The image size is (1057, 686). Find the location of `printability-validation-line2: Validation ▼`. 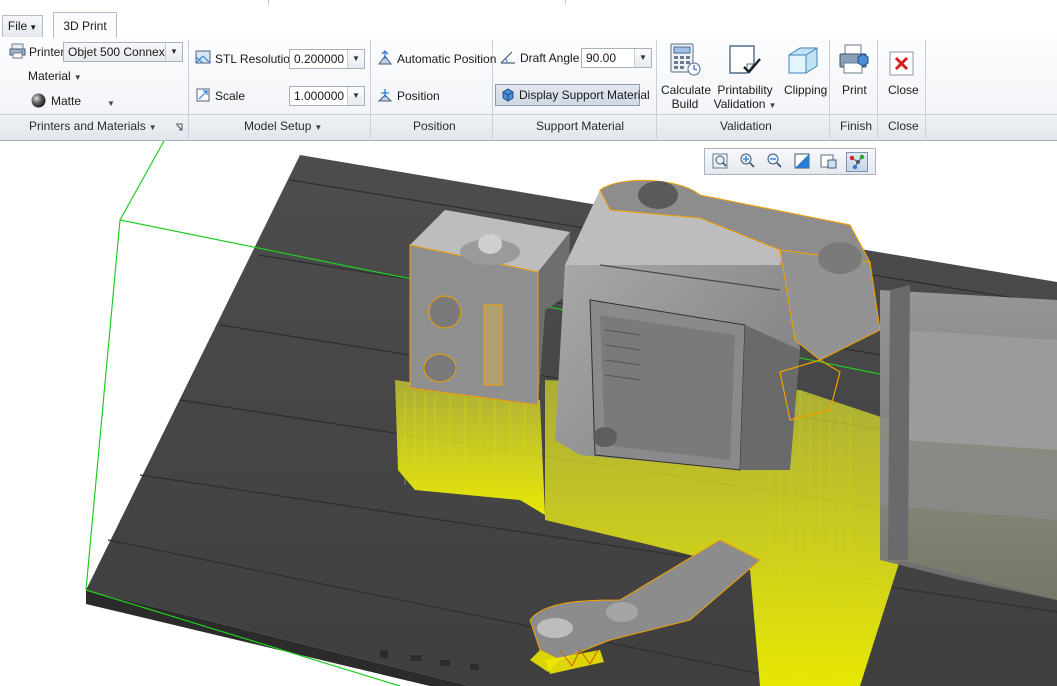

printability-validation-line2: Validation ▼ is located at coordinates (745, 104).